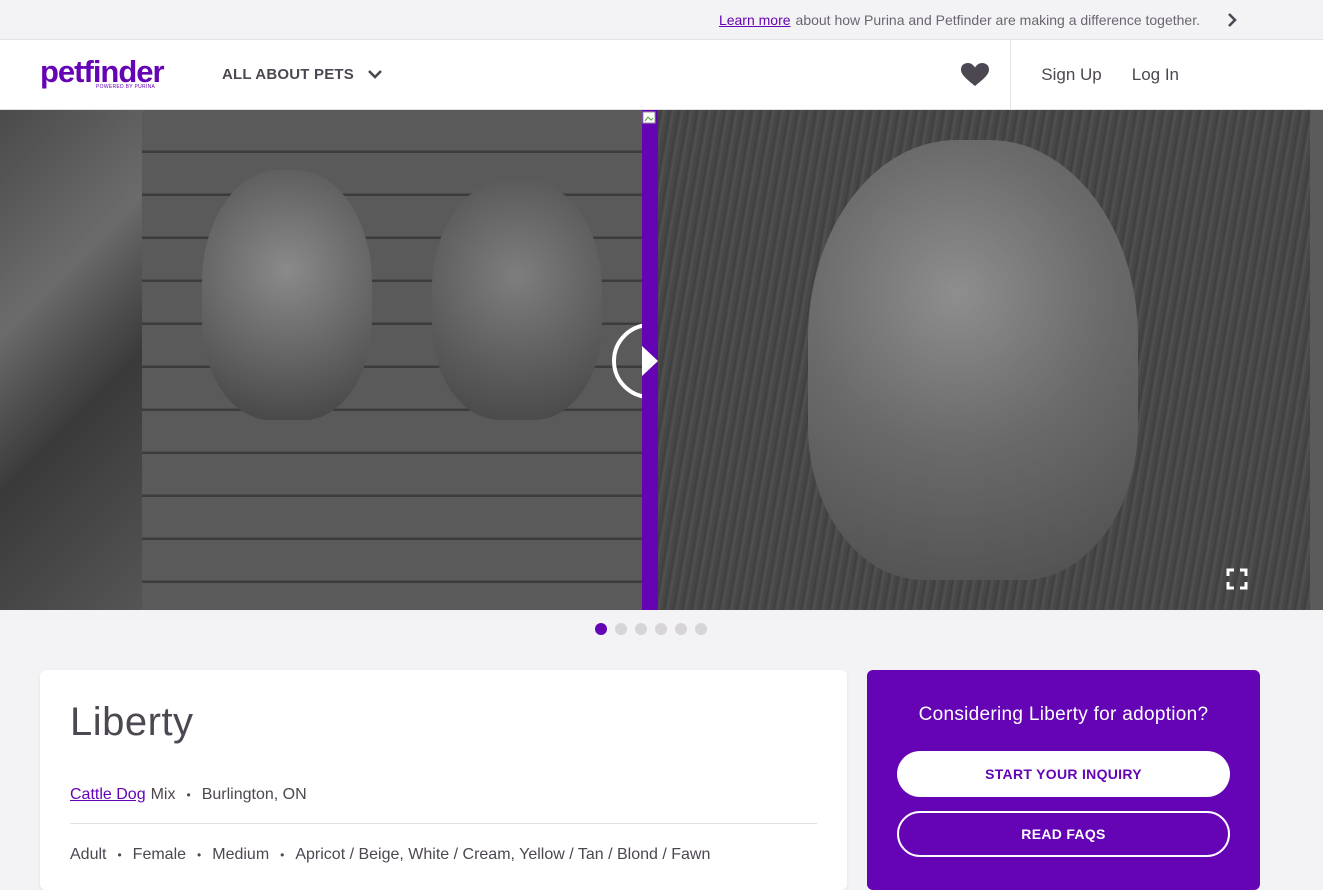  What do you see at coordinates (163, 794) in the screenshot?
I see `breed-suffix: Mix` at bounding box center [163, 794].